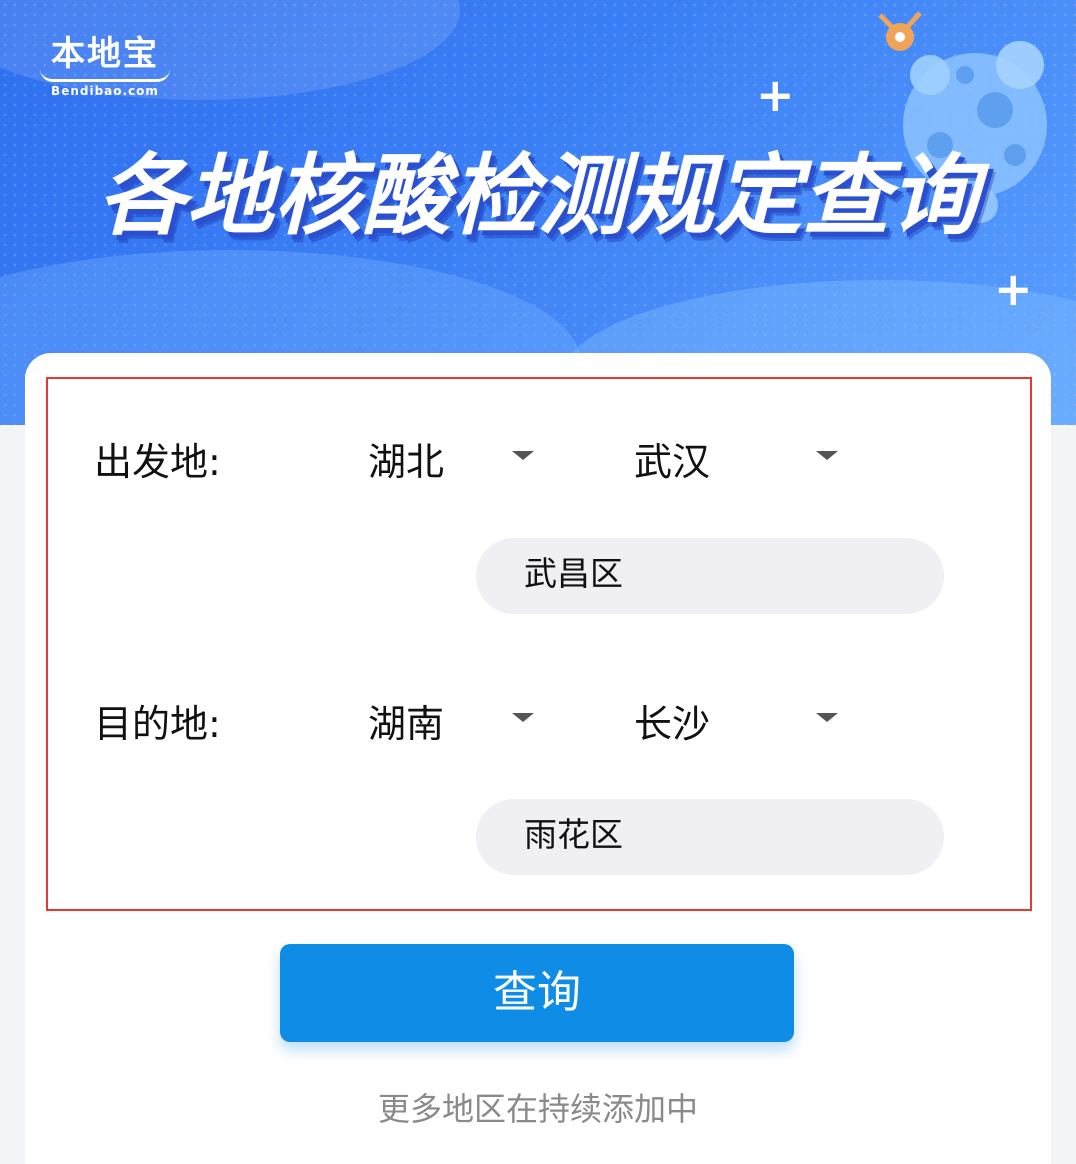 The image size is (1076, 1164). Describe the element at coordinates (157, 462) in the screenshot. I see `origin-label: 出发地:` at that location.